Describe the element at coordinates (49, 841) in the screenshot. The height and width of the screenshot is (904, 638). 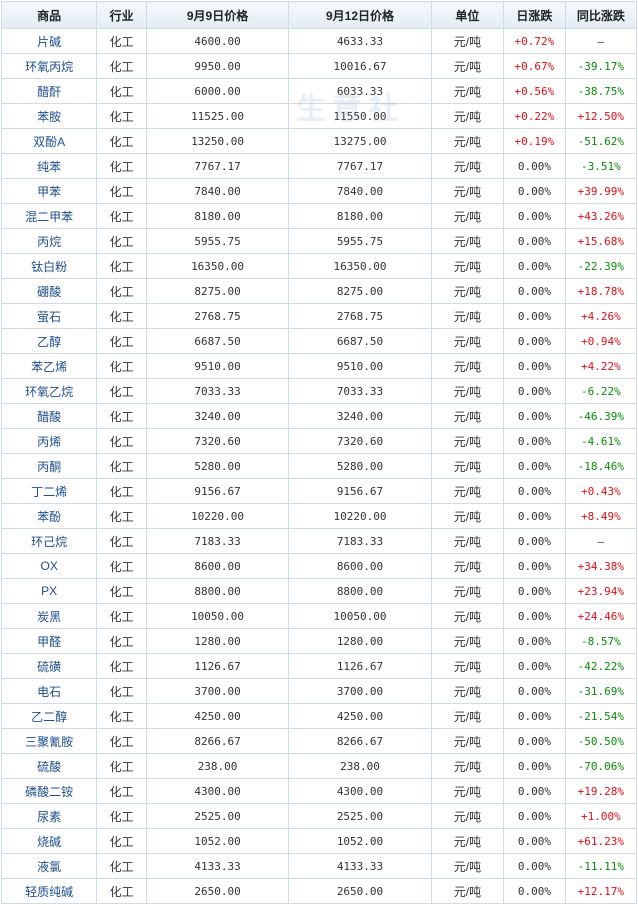
I see `commodity-name-link: 烧碱` at that location.